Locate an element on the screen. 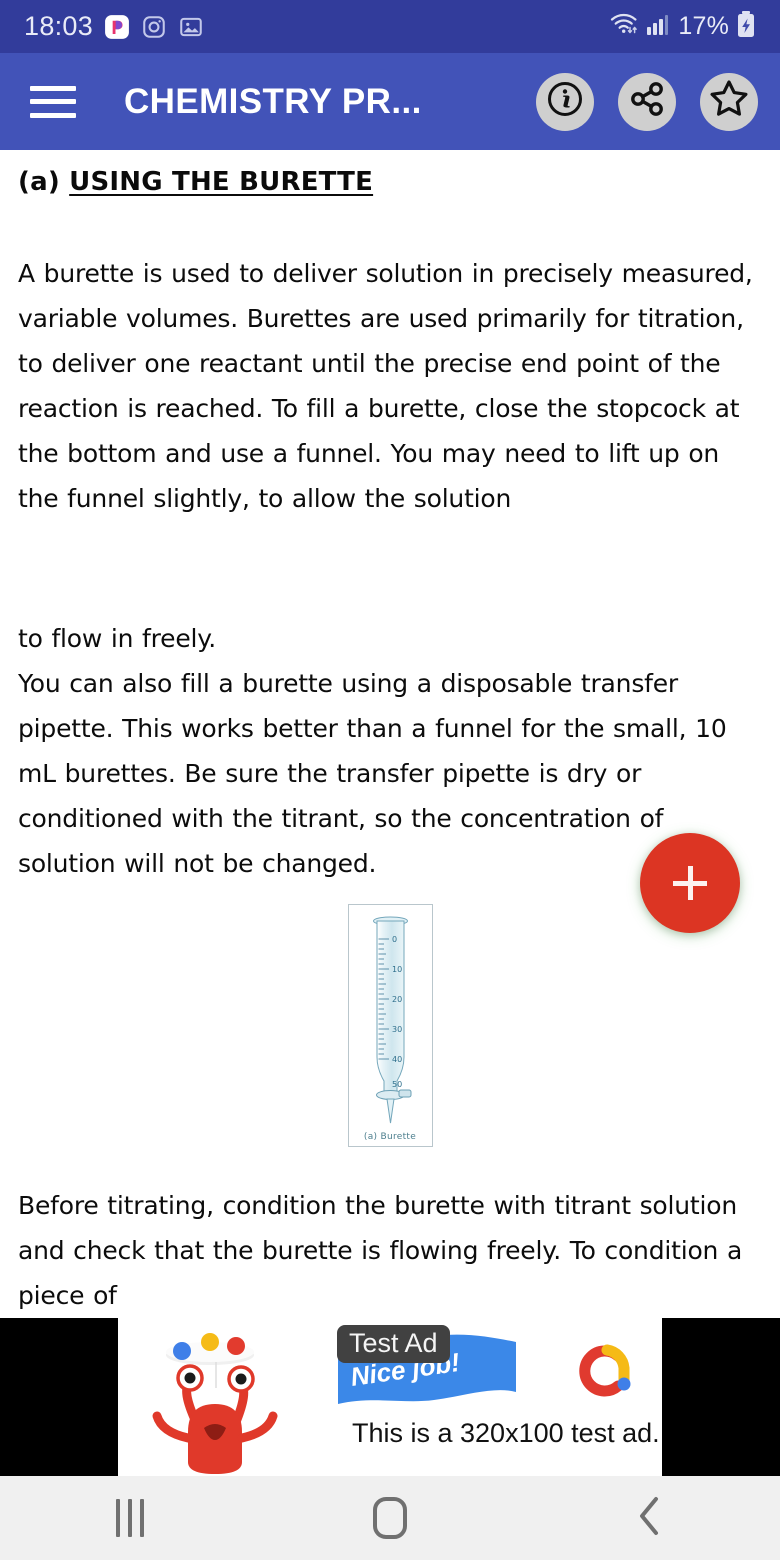 This screenshot has height=1560, width=780. scale-label: 30 is located at coordinates (397, 1029).